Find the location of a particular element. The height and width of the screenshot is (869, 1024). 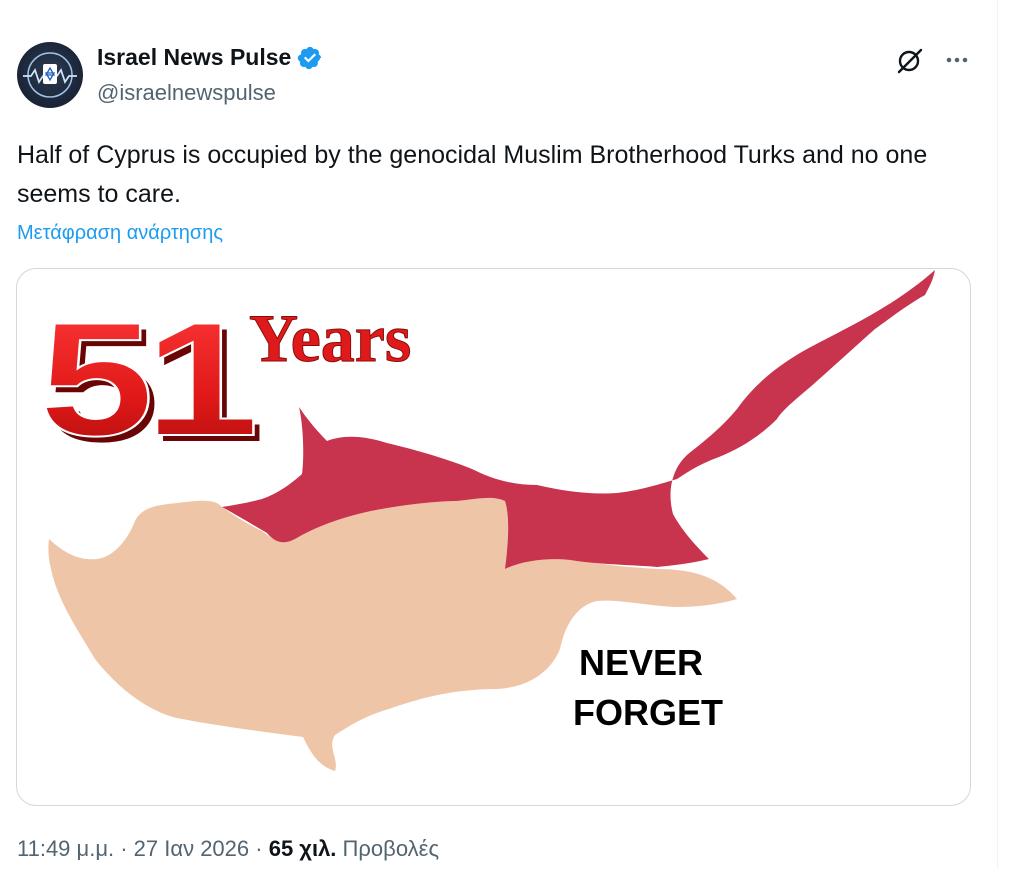

more-options-button is located at coordinates (957, 61).